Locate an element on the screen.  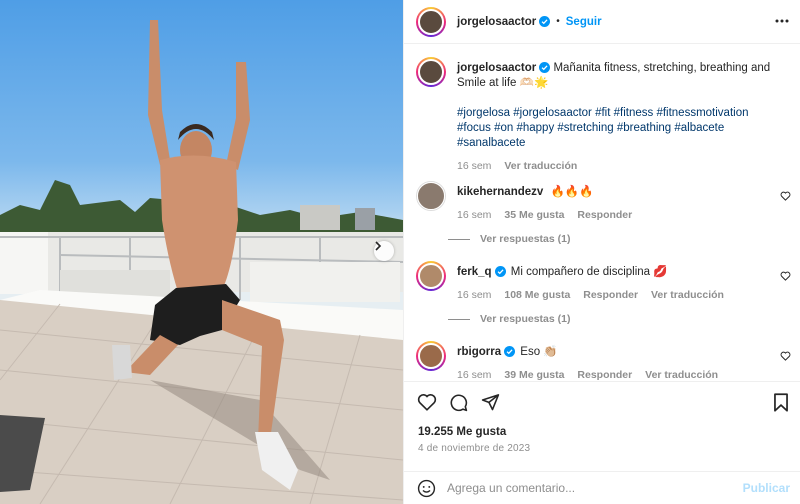
add-comment-bar: Publicar is located at coordinates (602, 487).